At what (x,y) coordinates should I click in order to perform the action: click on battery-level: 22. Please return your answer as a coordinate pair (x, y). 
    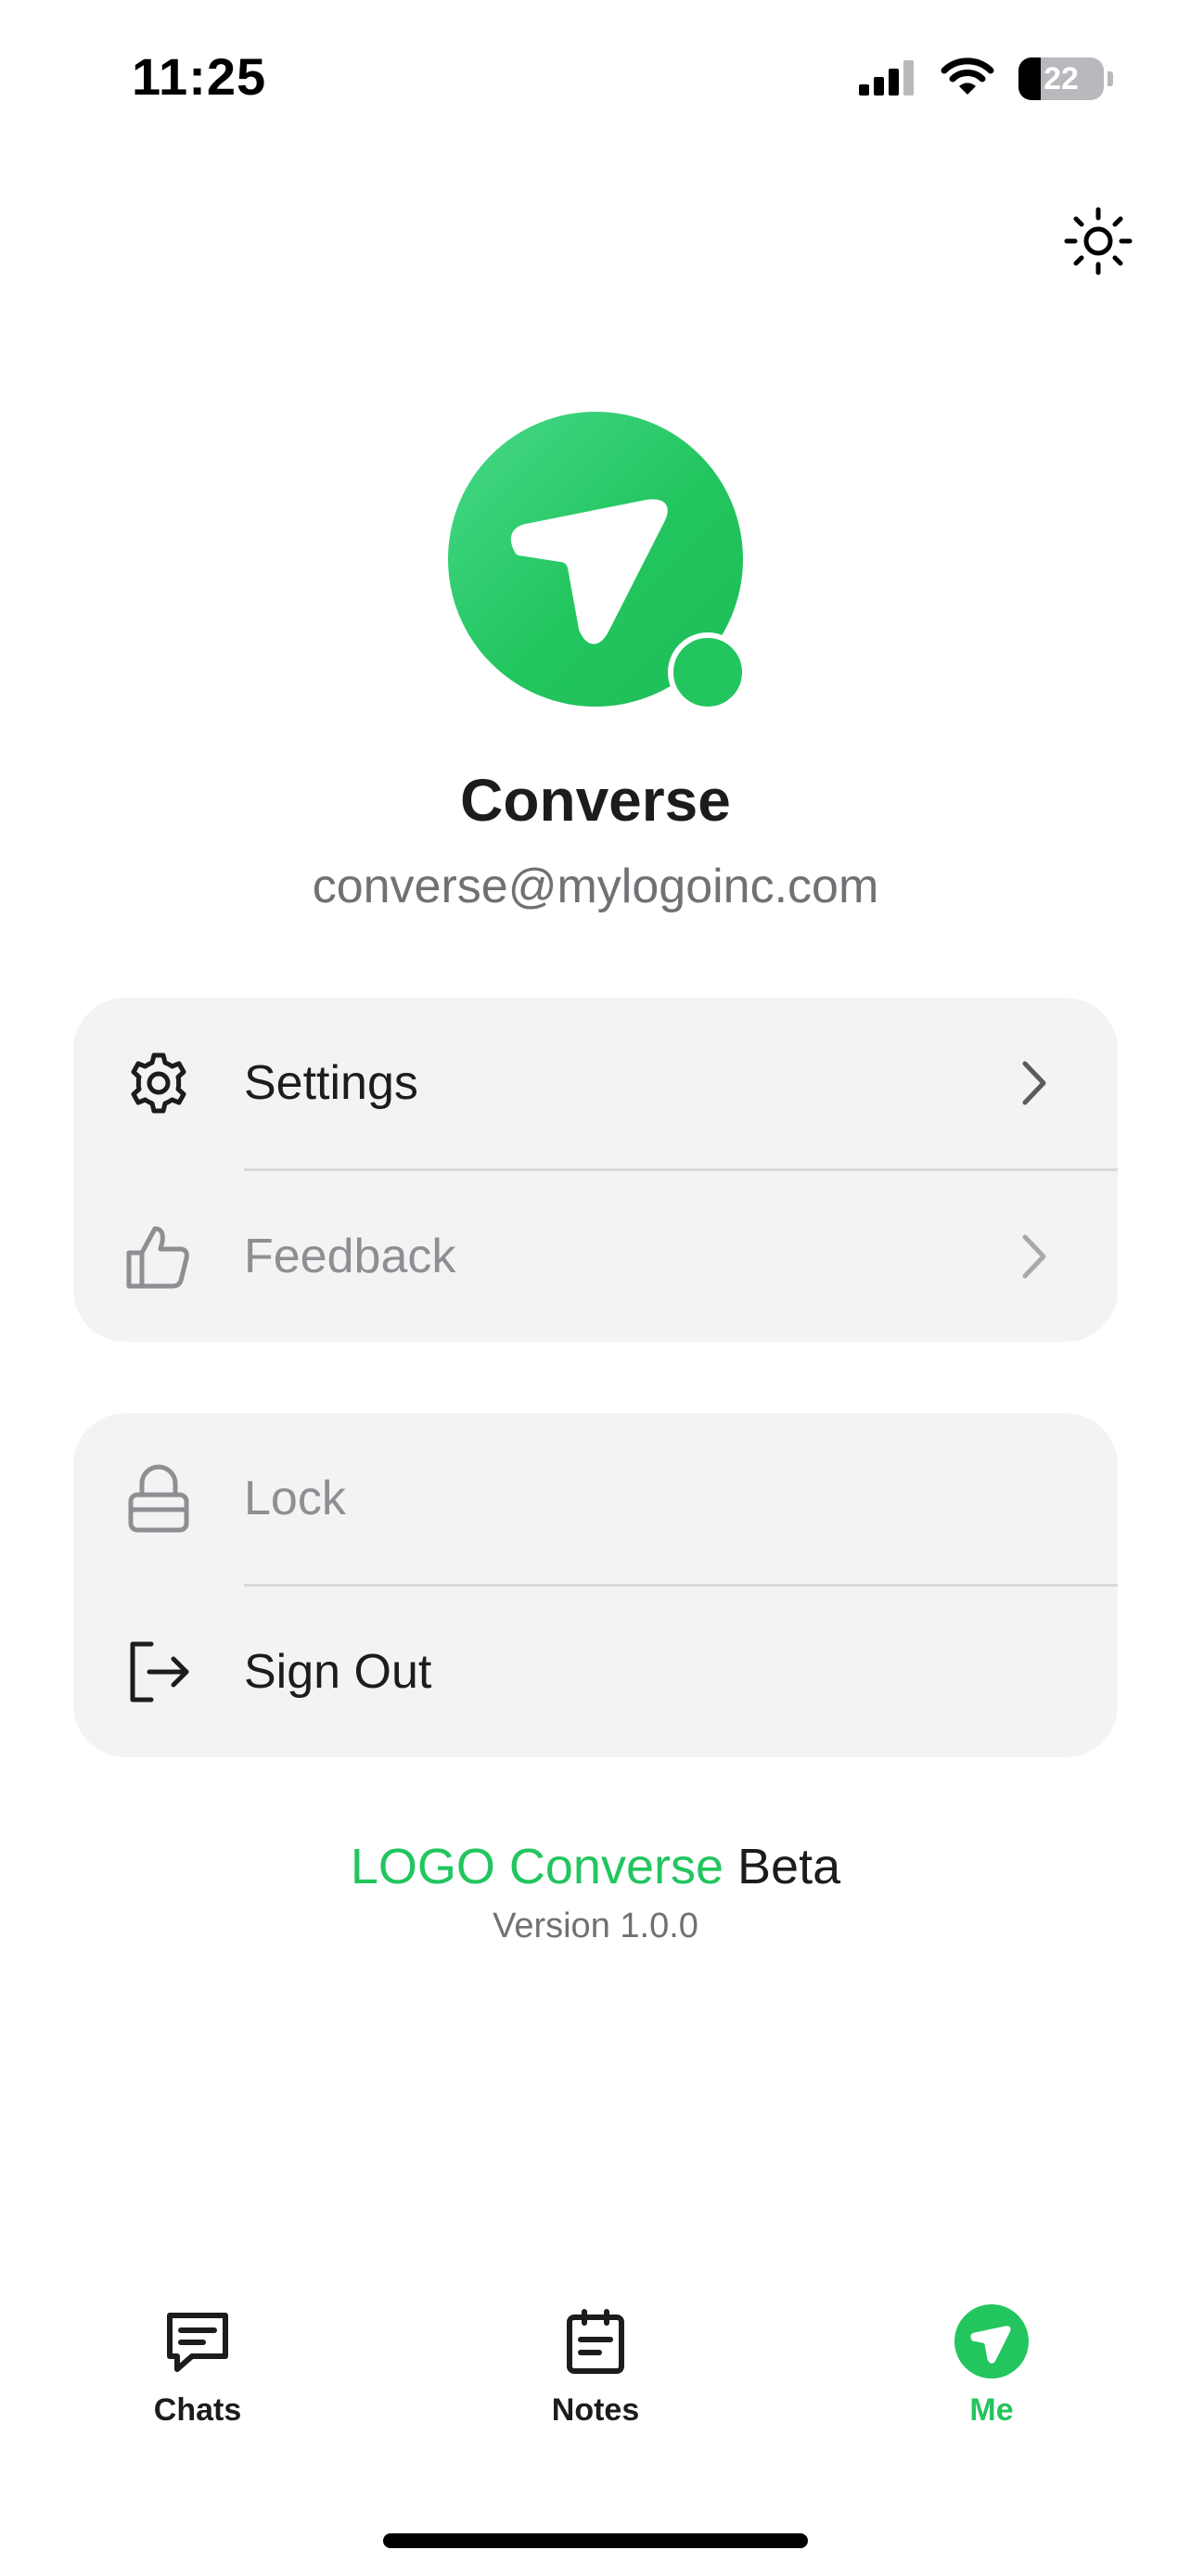
    Looking at the image, I should click on (1061, 79).